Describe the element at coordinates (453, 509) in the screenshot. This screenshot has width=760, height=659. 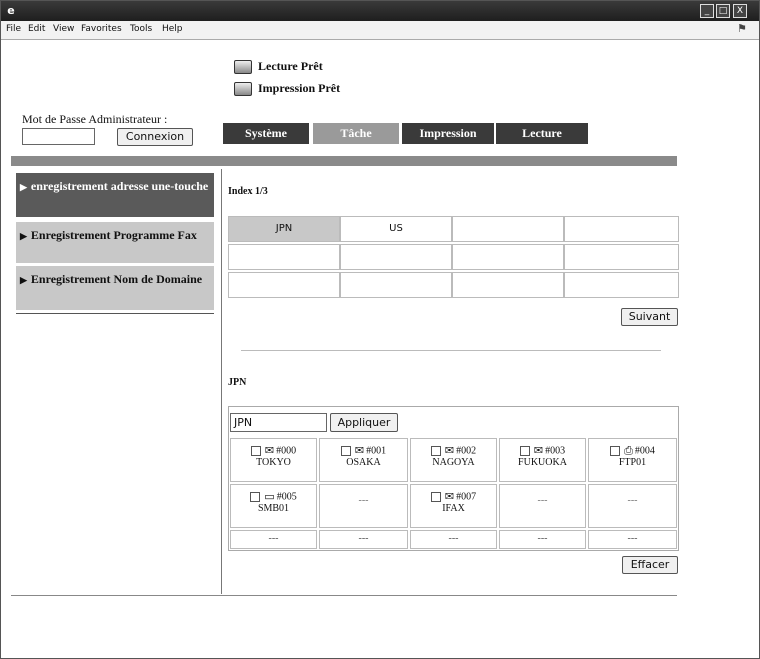
I see `entry-name: IFAX` at that location.